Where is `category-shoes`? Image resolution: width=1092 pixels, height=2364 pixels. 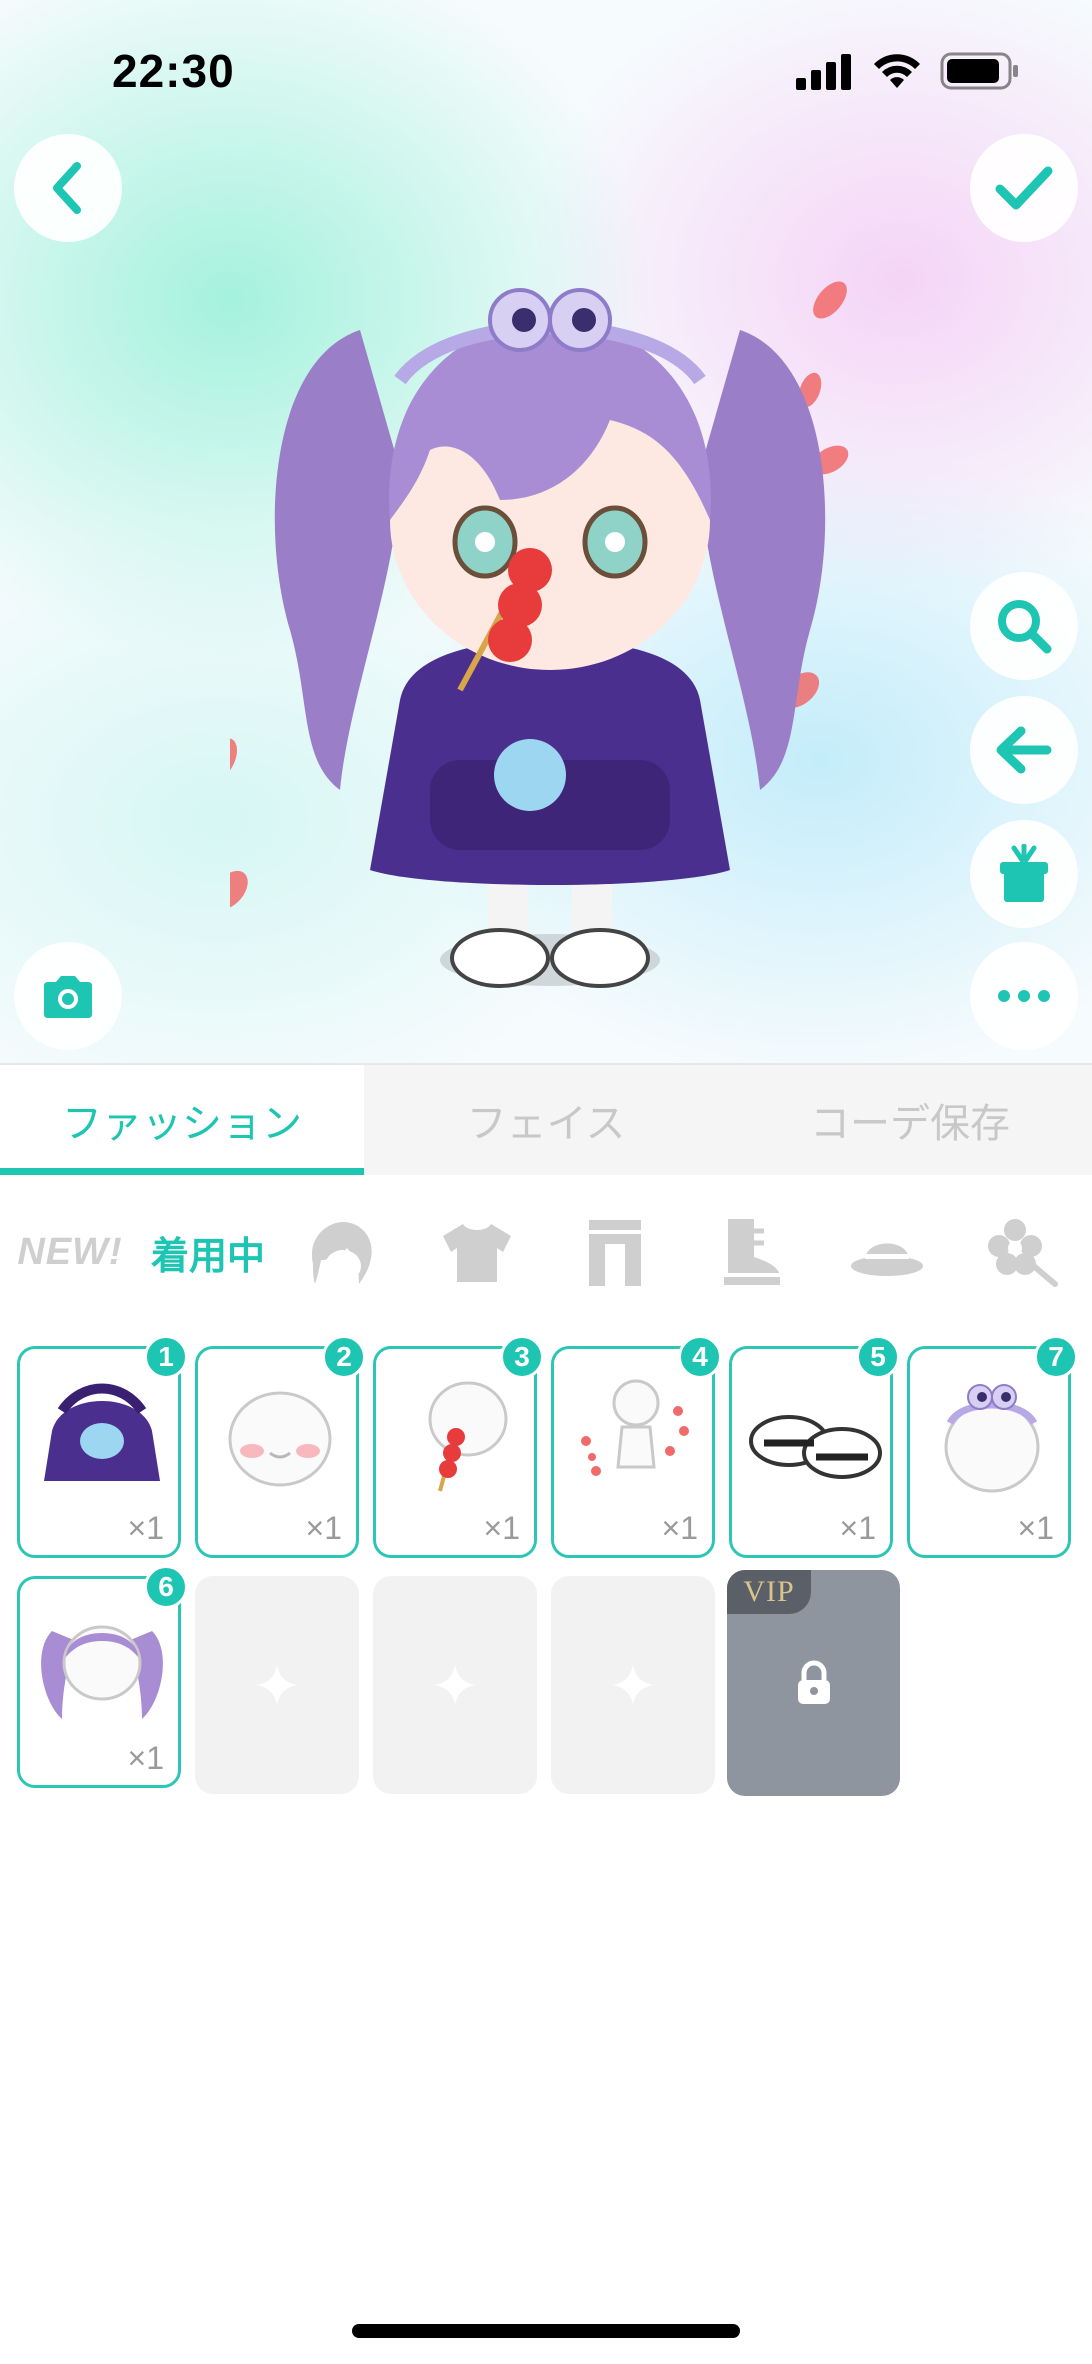
category-shoes is located at coordinates (751, 1252).